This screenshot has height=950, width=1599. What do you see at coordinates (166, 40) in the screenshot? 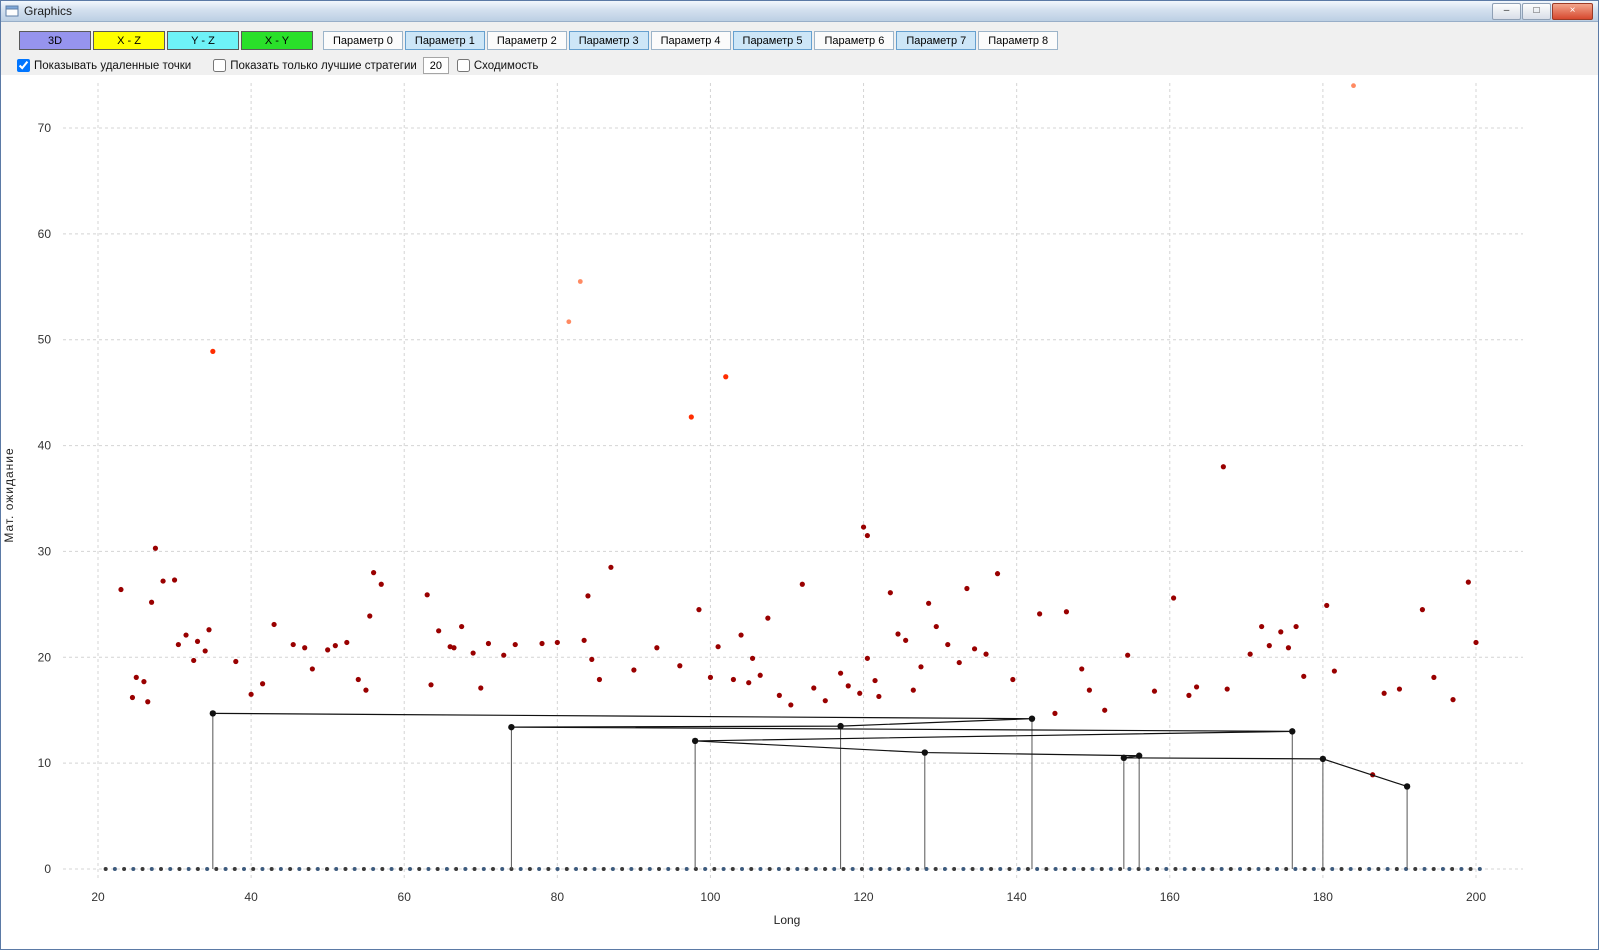
I see `view-button-group: 3D X - Z Y - Z X - Y` at bounding box center [166, 40].